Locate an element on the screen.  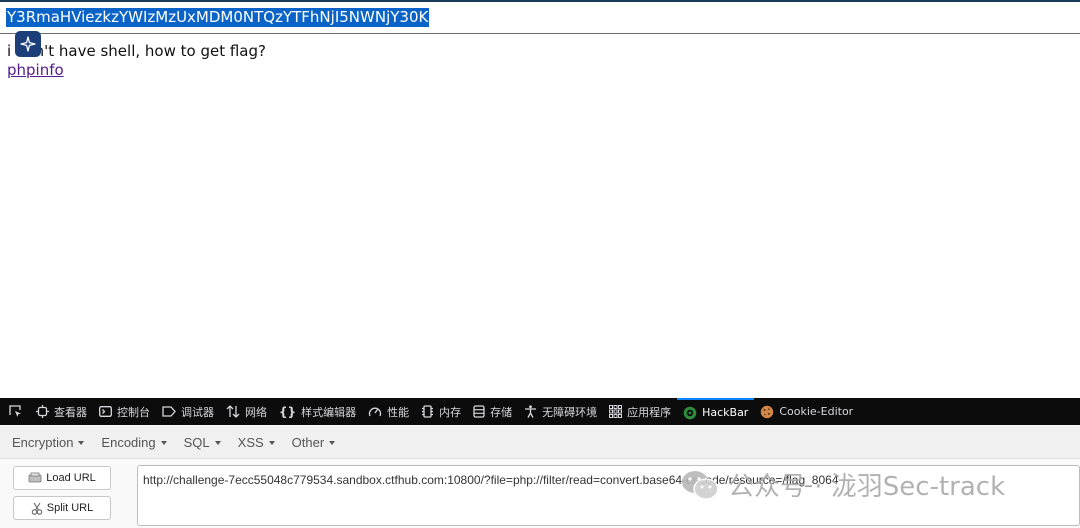
tab-label: 查看器 is located at coordinates (70, 412).